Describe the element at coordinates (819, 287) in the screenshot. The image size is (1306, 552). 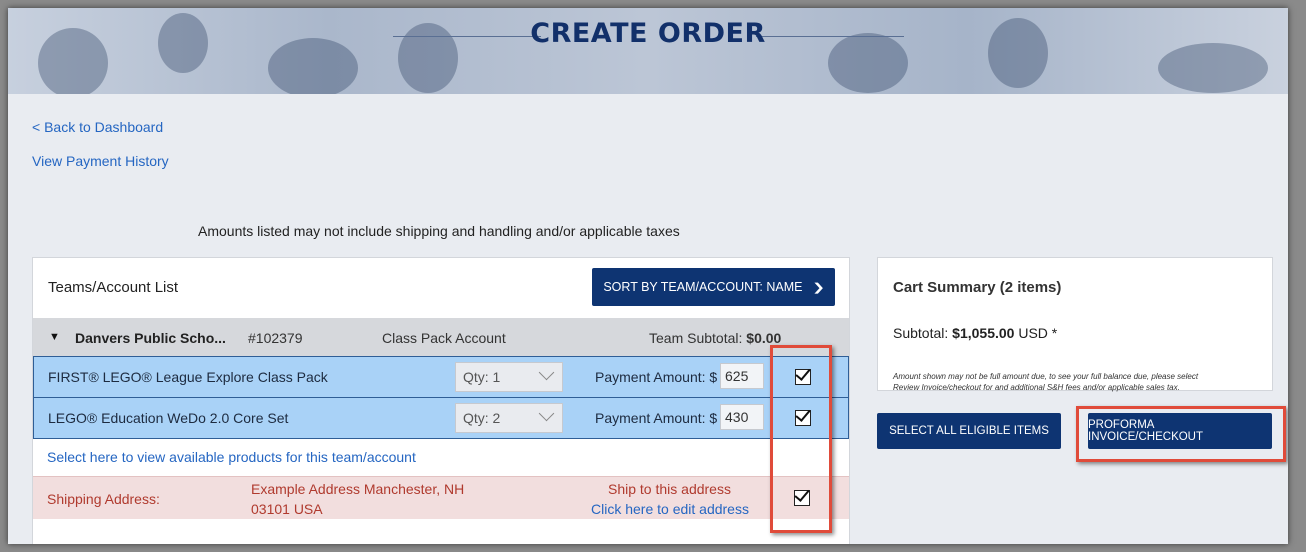
I see `chevron-down-icon: ❯` at that location.